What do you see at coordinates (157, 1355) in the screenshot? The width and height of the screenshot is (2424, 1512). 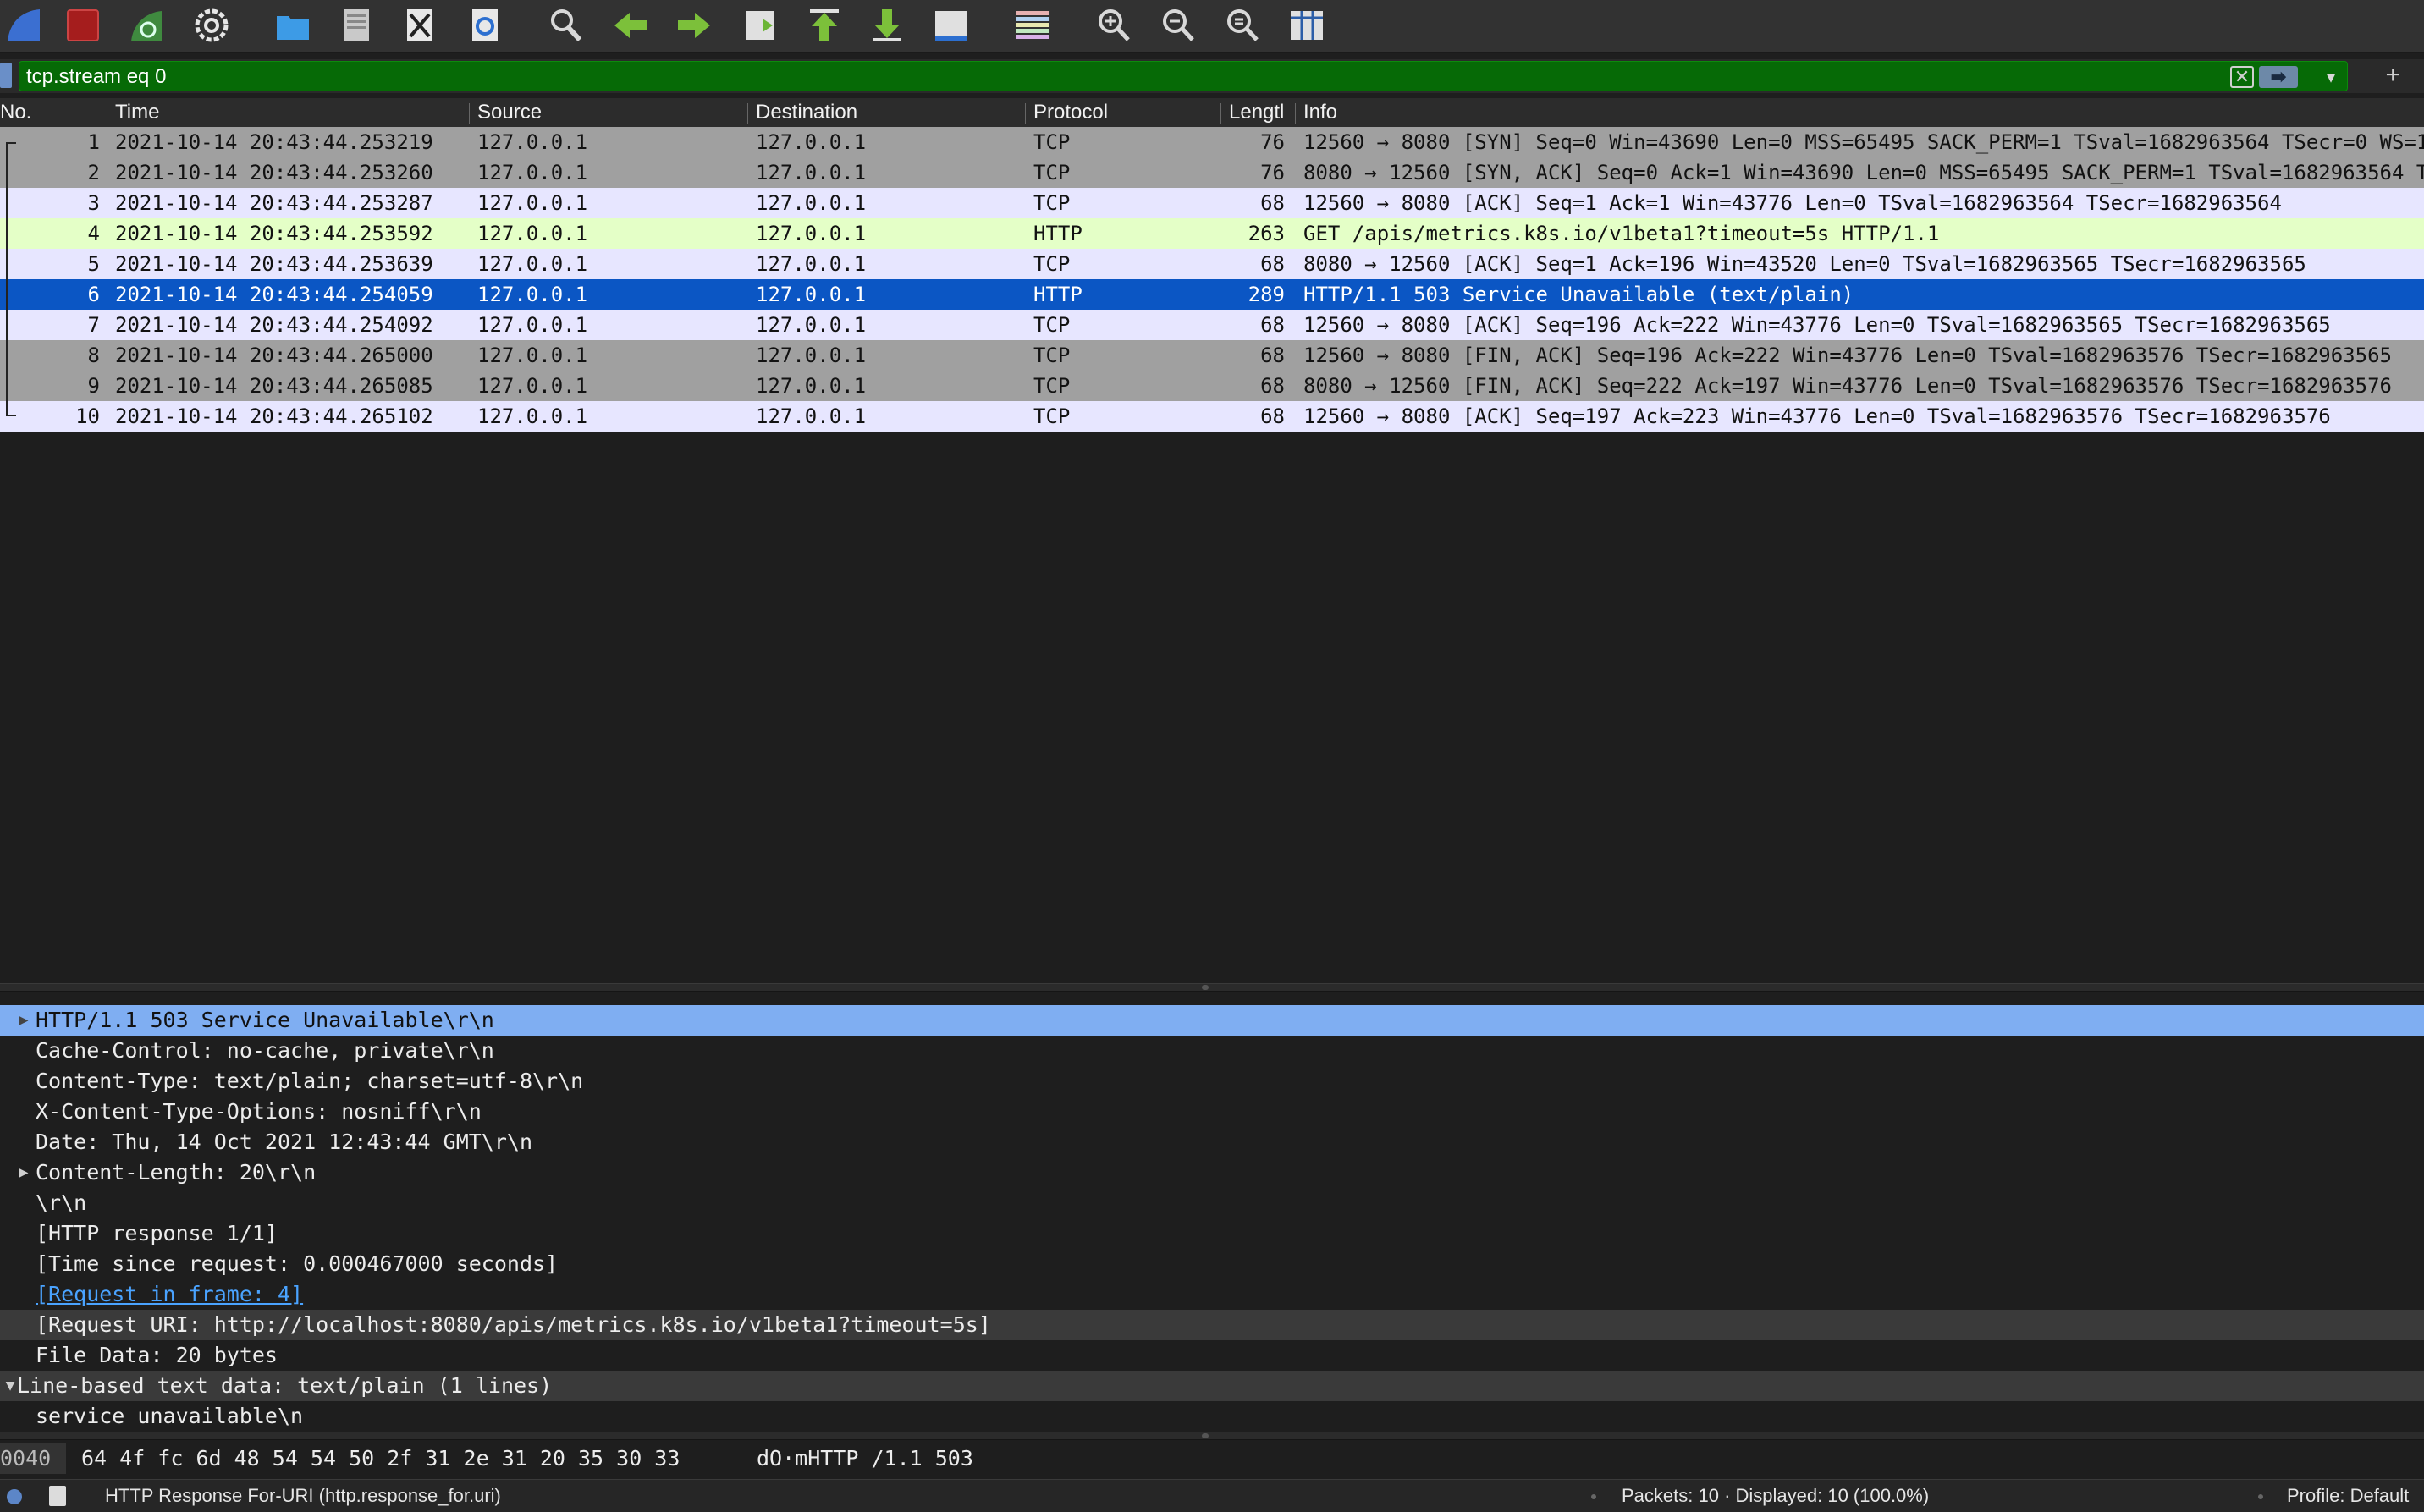 I see `detail-tree-text: File Data: 20 bytes` at bounding box center [157, 1355].